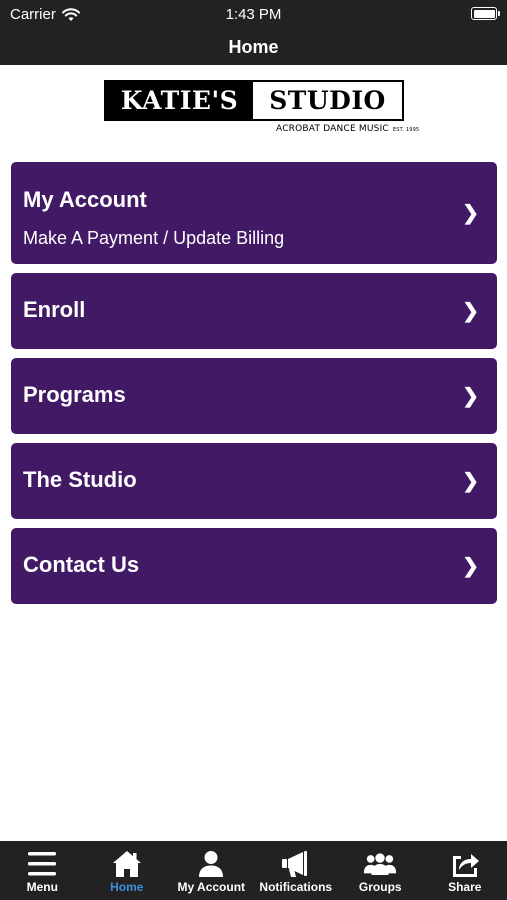 This screenshot has height=900, width=507. What do you see at coordinates (254, 311) in the screenshot?
I see `menu-item-enroll: Enroll ❯` at bounding box center [254, 311].